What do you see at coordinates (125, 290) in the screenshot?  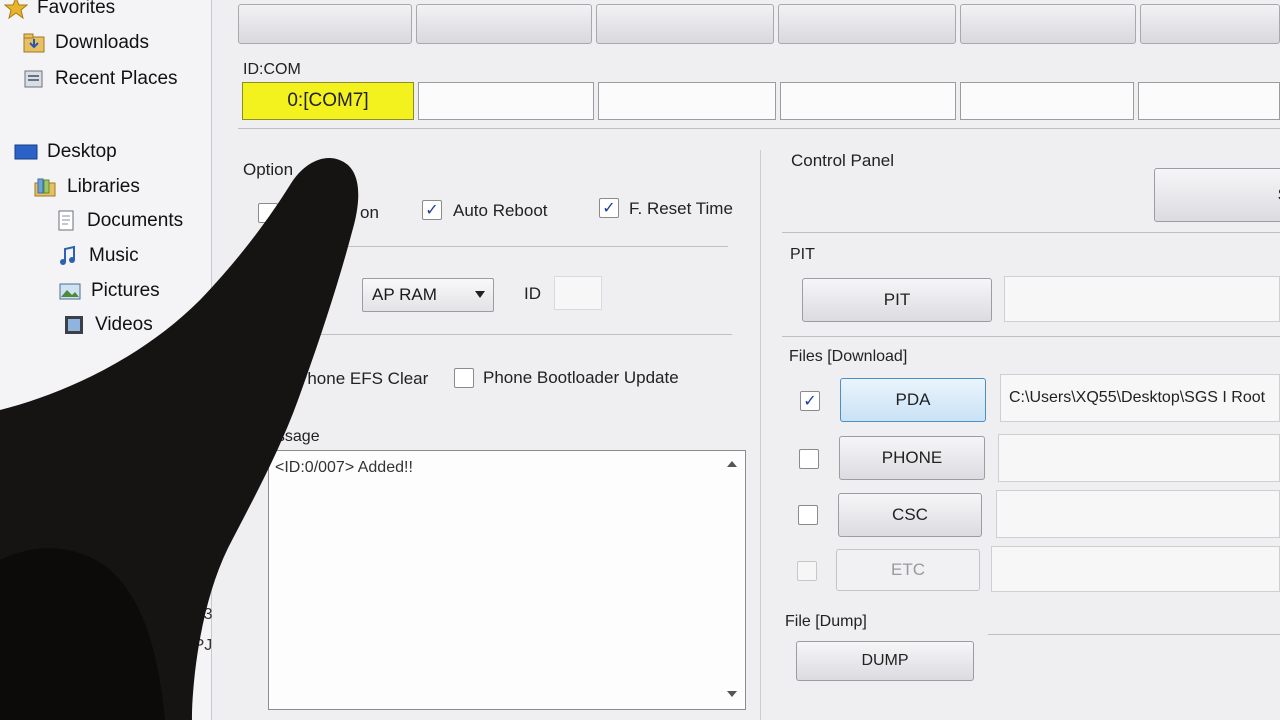 I see `nav-label: Pictures` at bounding box center [125, 290].